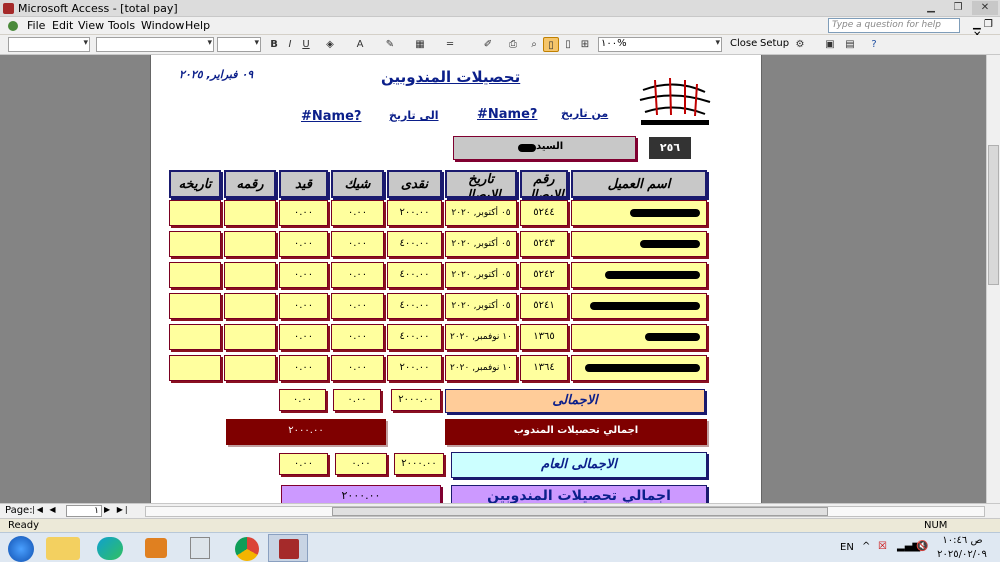  What do you see at coordinates (330, 44) in the screenshot?
I see `fill-color-icon: ◈` at bounding box center [330, 44].